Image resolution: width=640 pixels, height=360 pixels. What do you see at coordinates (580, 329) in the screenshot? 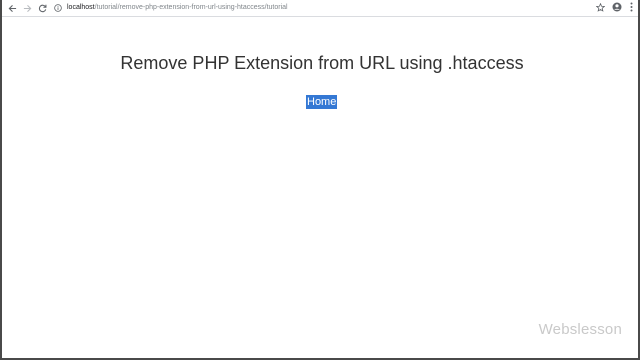
I see `watermark: Webslesson` at bounding box center [580, 329].